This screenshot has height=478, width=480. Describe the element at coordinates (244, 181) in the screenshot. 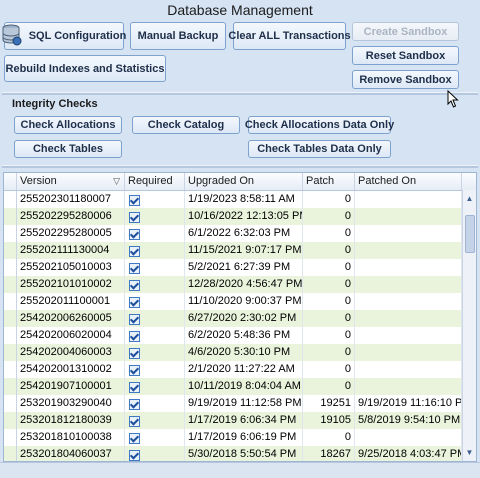

I see `column-header-upgraded-on: Upgraded On` at that location.